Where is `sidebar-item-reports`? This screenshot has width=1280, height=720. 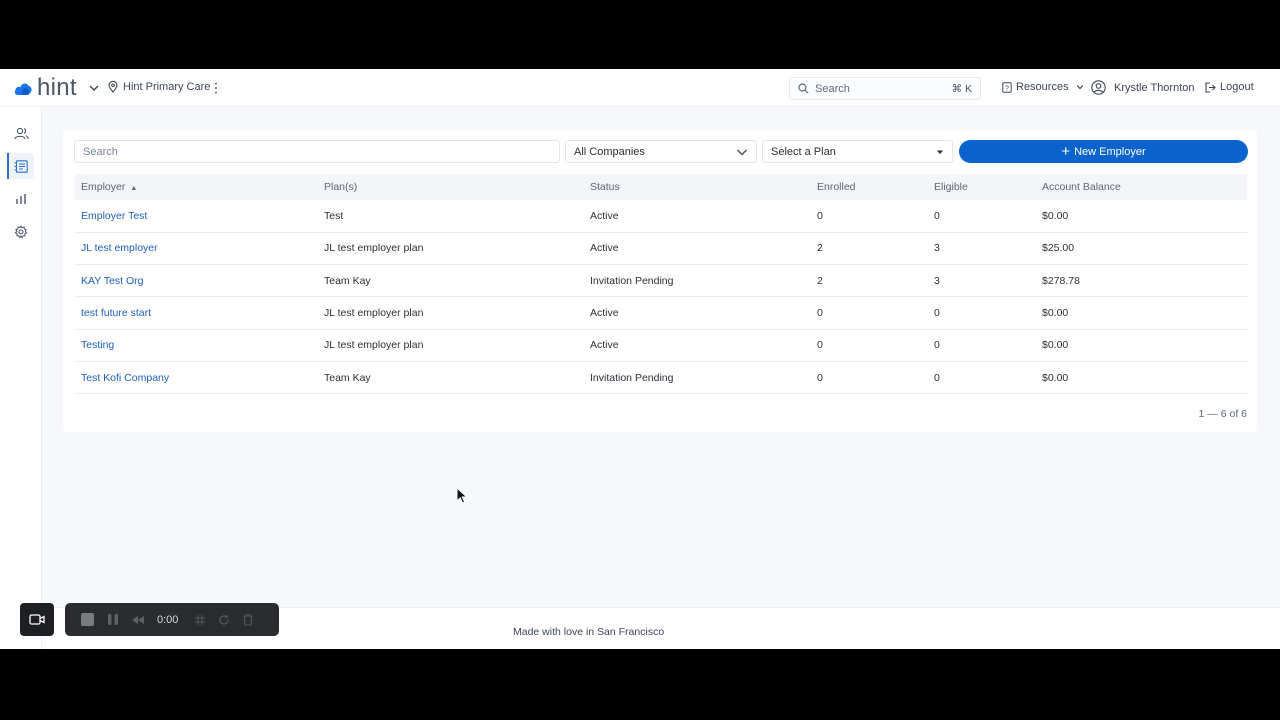 sidebar-item-reports is located at coordinates (21, 199).